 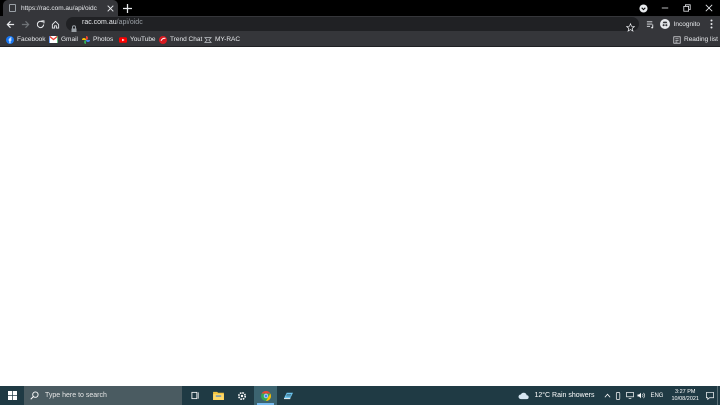 I want to click on restore-icon, so click(x=687, y=8).